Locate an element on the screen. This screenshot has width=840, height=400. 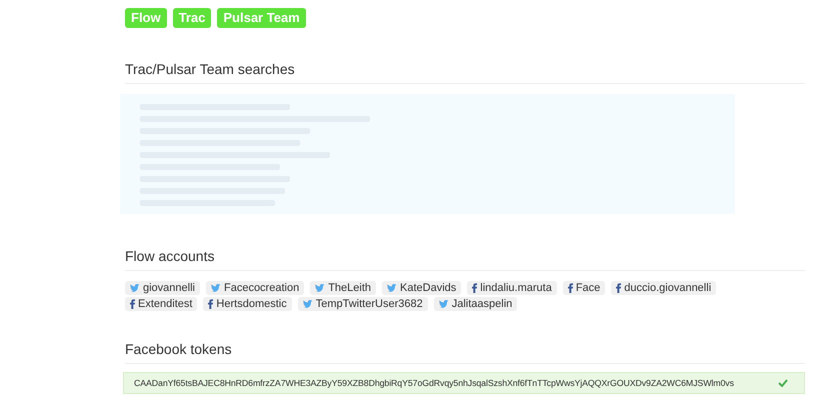
account-tag: TempTwitterUser3682 is located at coordinates (363, 304).